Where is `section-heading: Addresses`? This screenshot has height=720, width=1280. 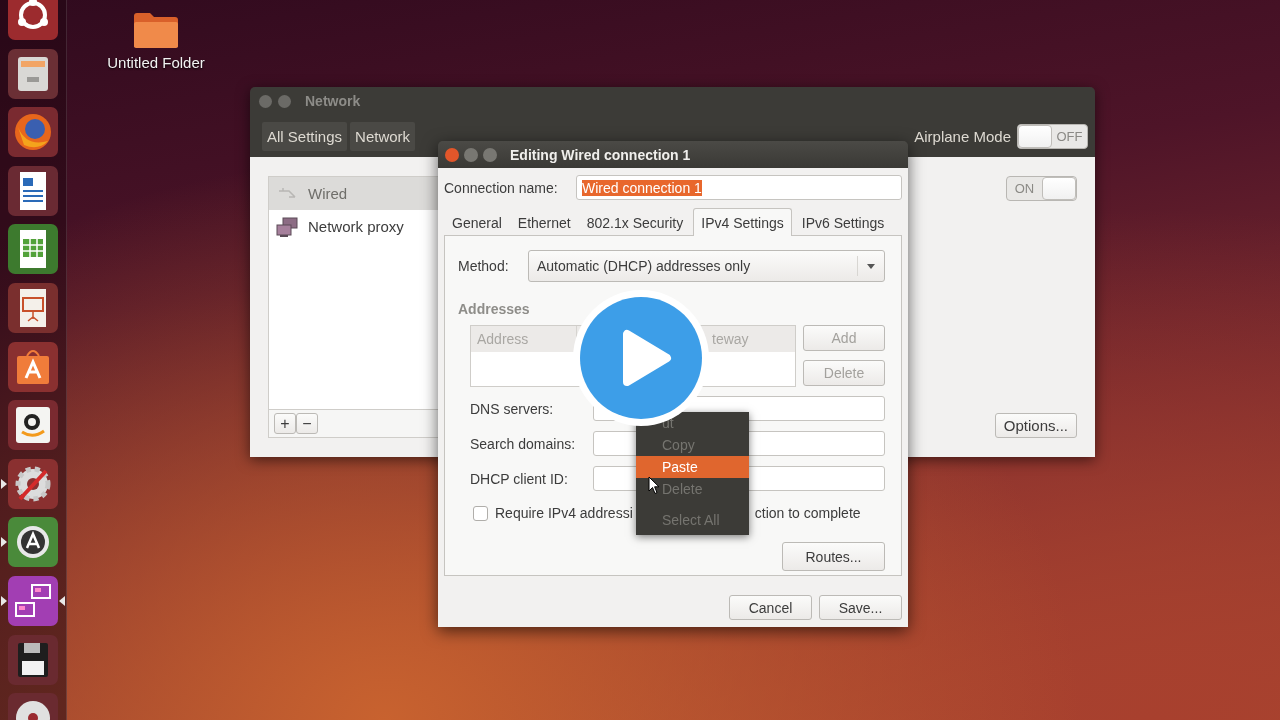 section-heading: Addresses is located at coordinates (494, 310).